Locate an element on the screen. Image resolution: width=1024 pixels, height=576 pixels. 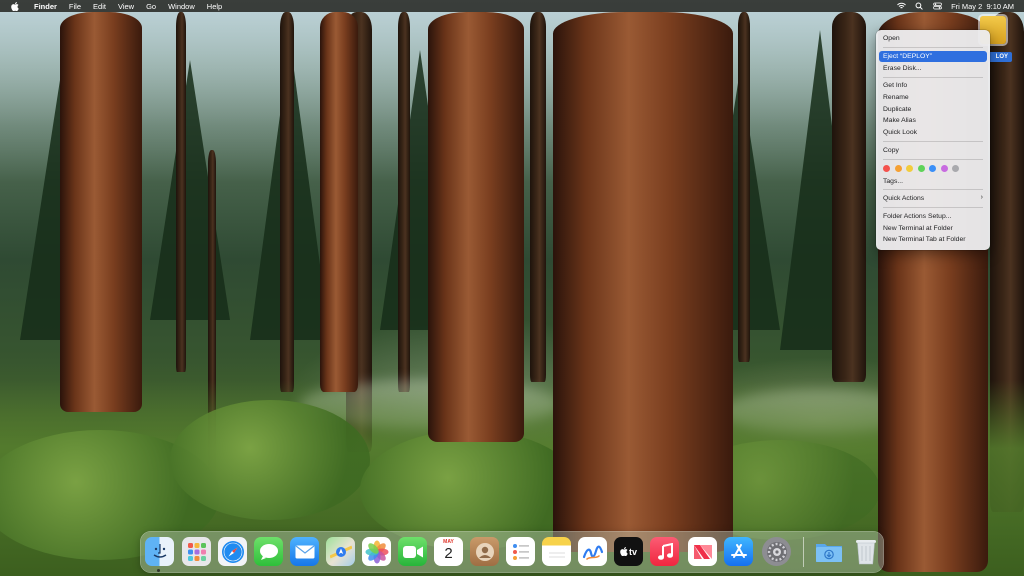
tag-purple-dot is located at coordinates (944, 169).